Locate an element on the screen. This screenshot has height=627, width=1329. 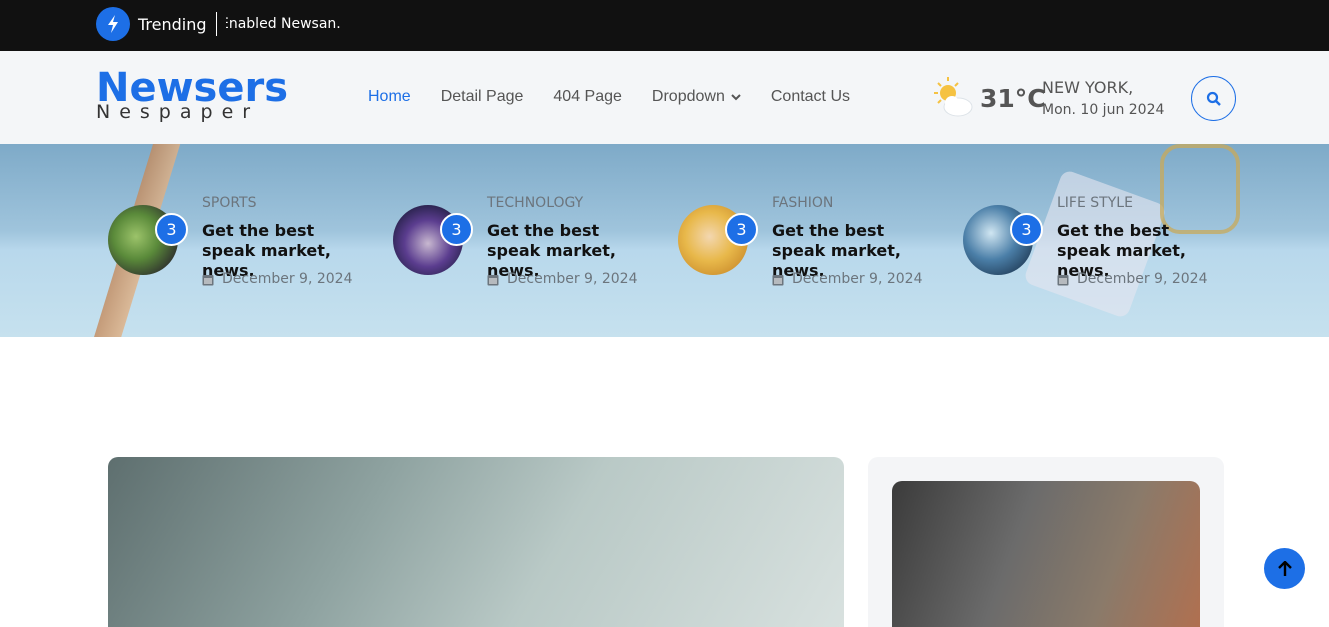
nav-404-label: 404 Page is located at coordinates (587, 96).